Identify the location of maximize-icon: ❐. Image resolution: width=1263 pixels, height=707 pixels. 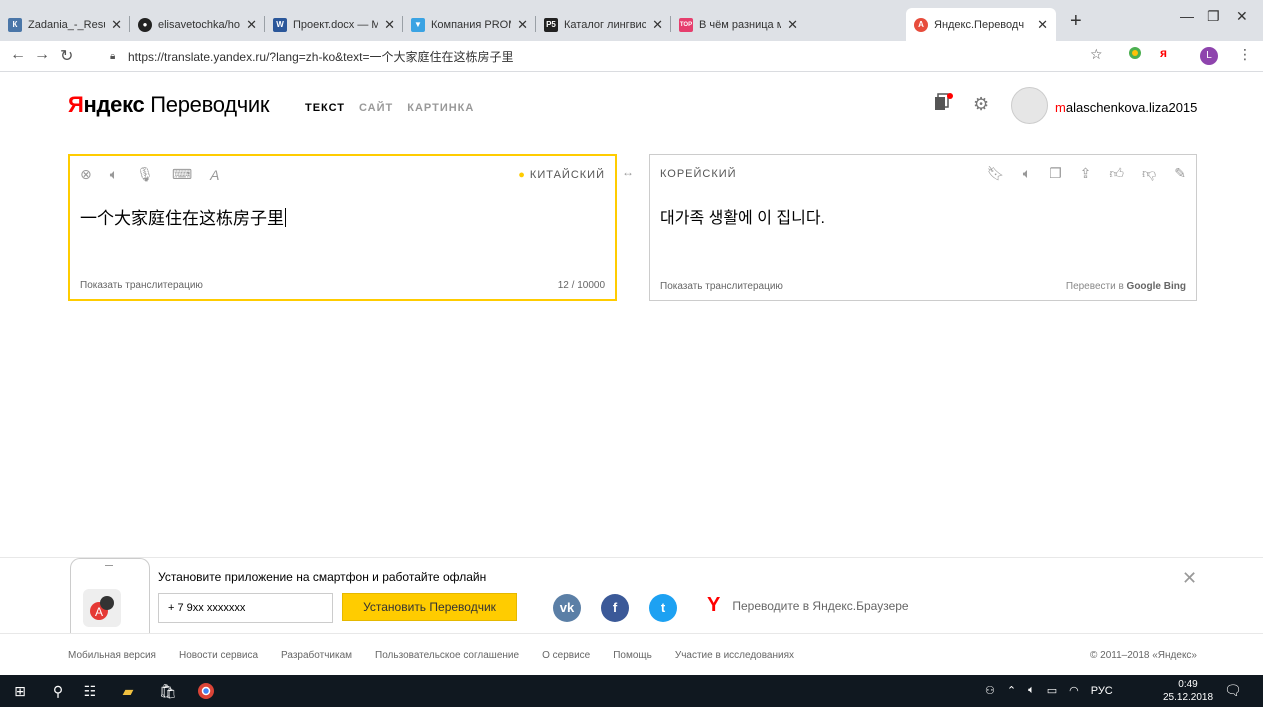
(1213, 16).